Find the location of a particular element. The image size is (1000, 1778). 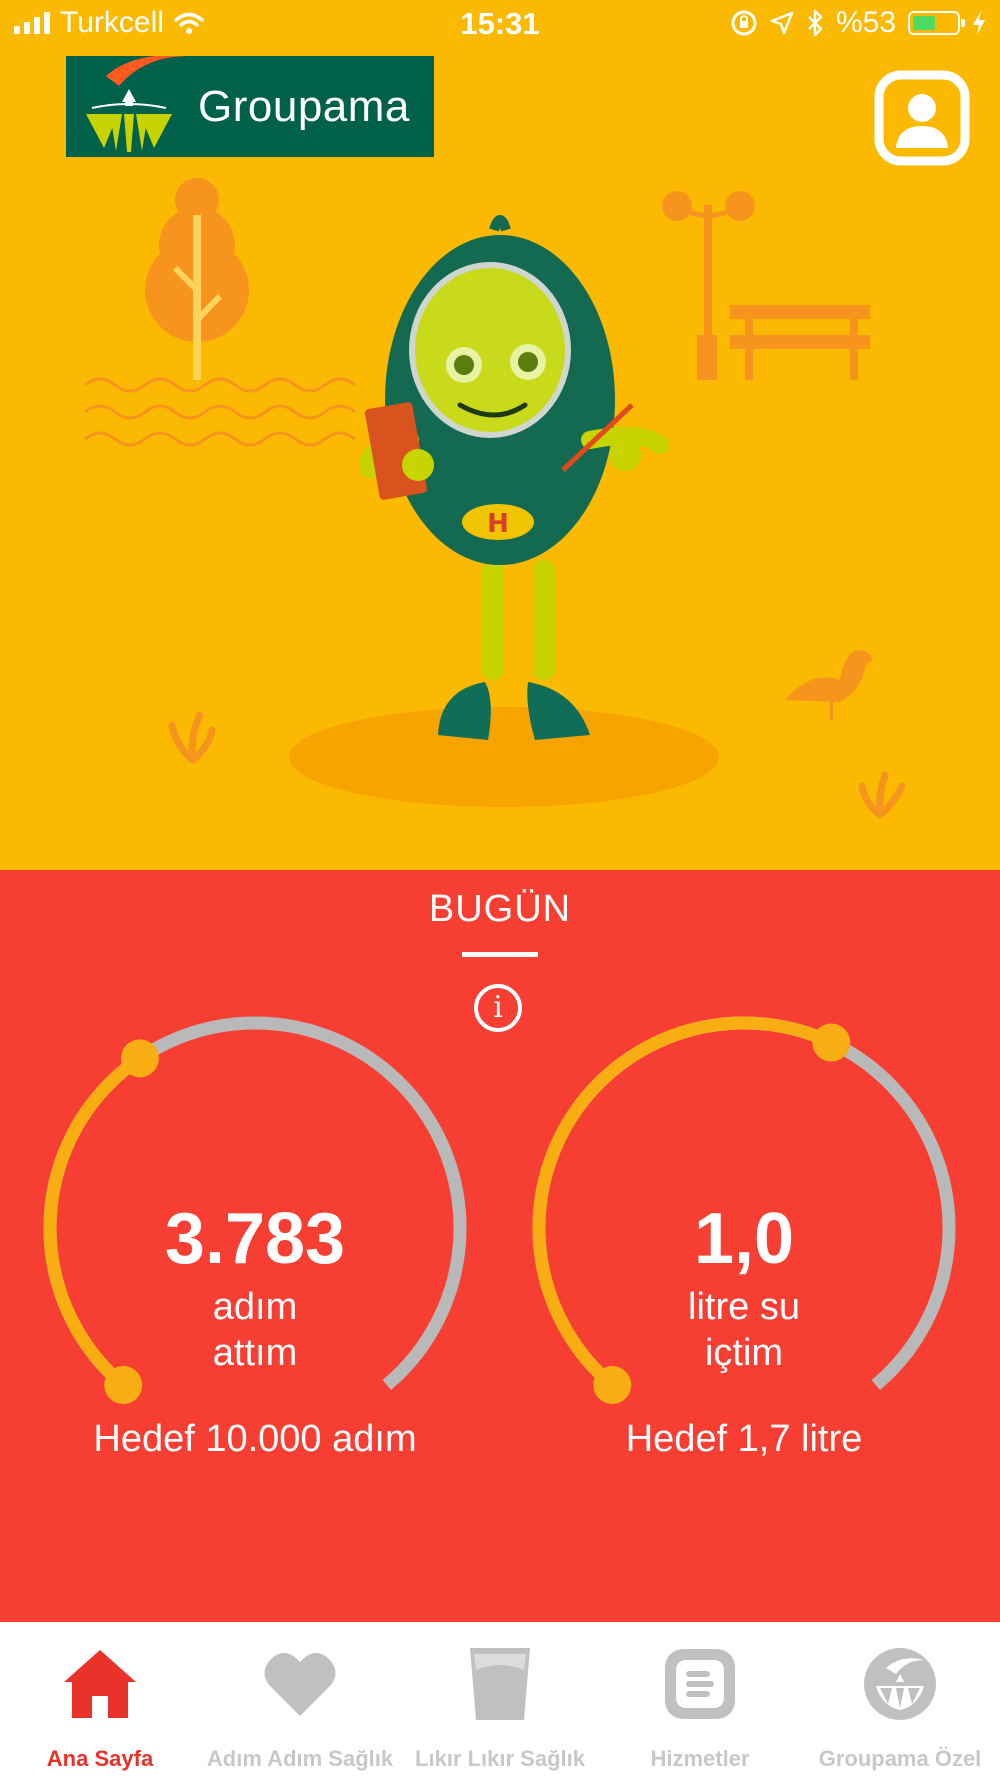

tab-services: Hizmetler is located at coordinates (700, 1700).